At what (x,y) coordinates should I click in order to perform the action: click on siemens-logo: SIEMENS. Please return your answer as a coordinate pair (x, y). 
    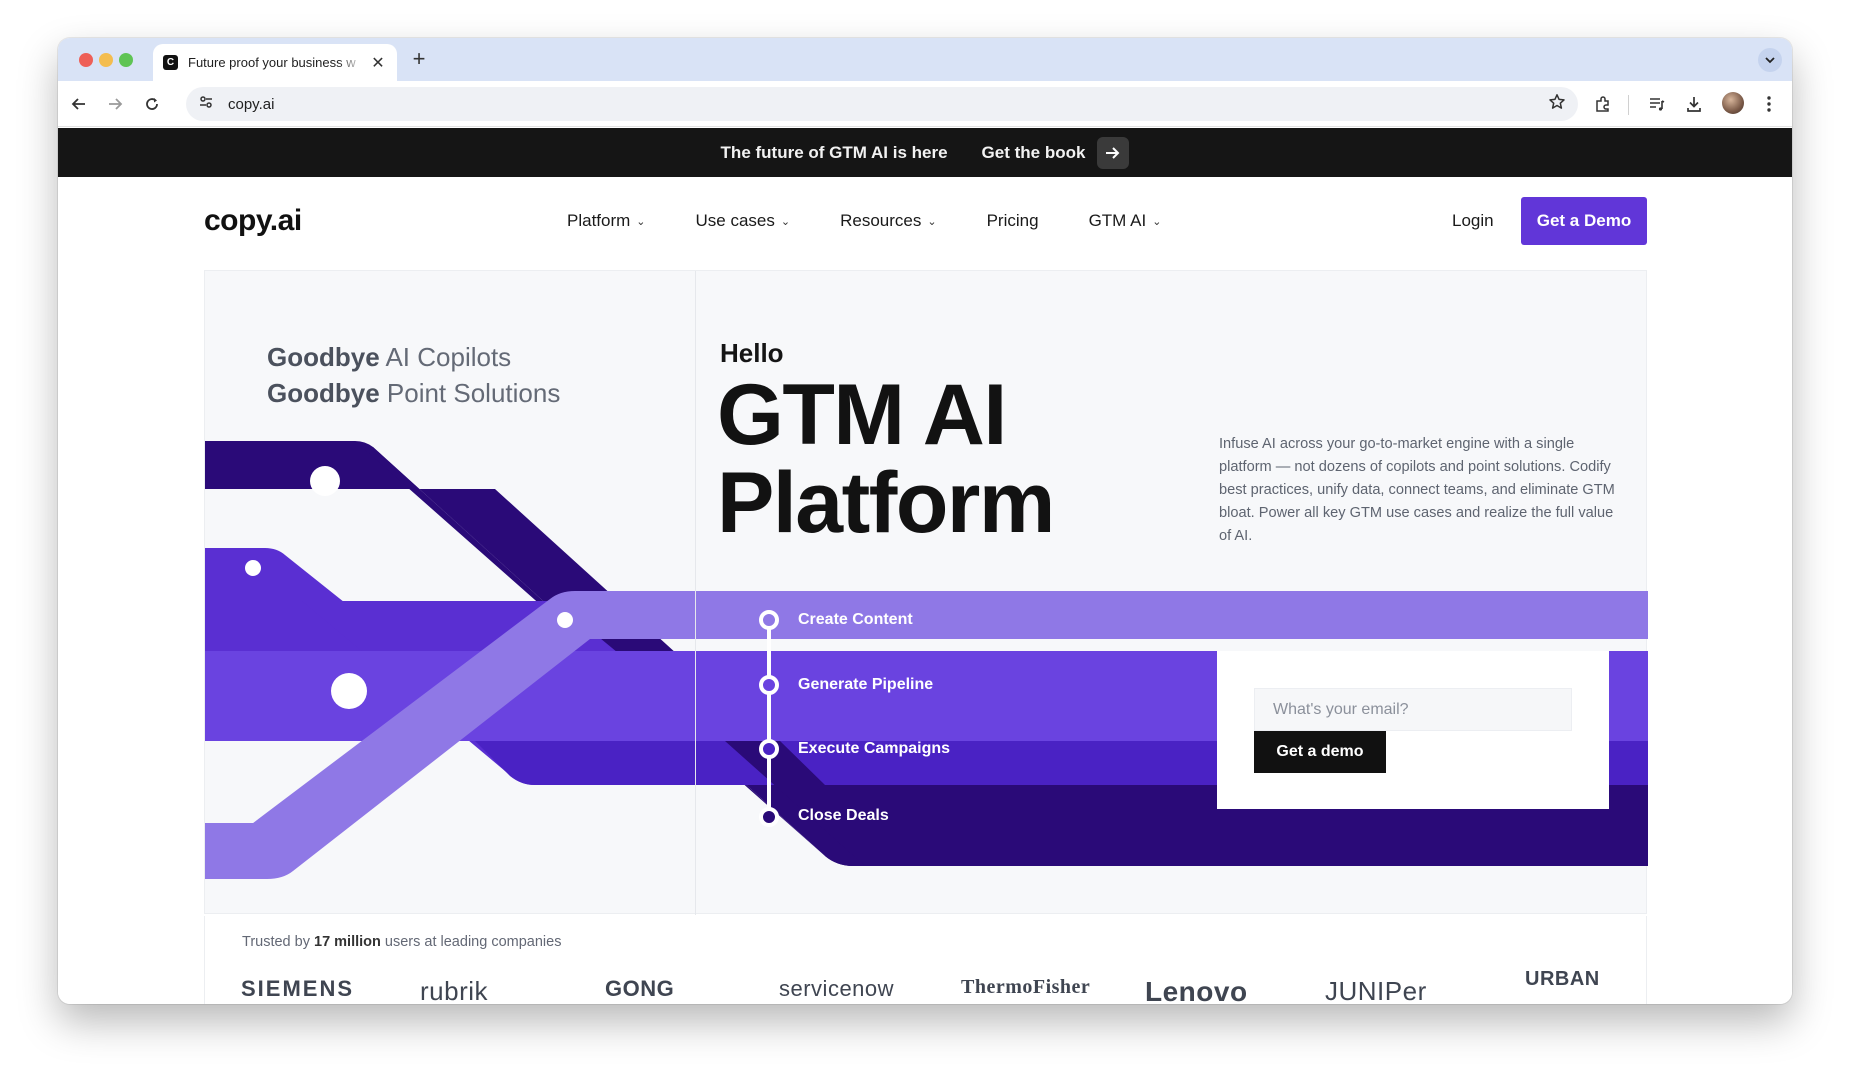
    Looking at the image, I should click on (298, 988).